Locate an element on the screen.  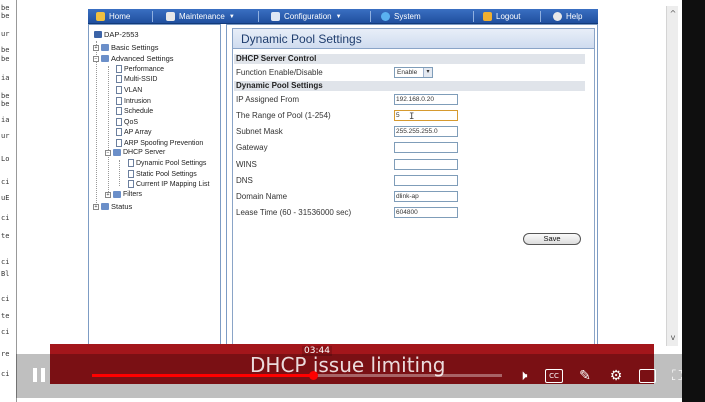
home-icon is located at coordinates (100, 16).